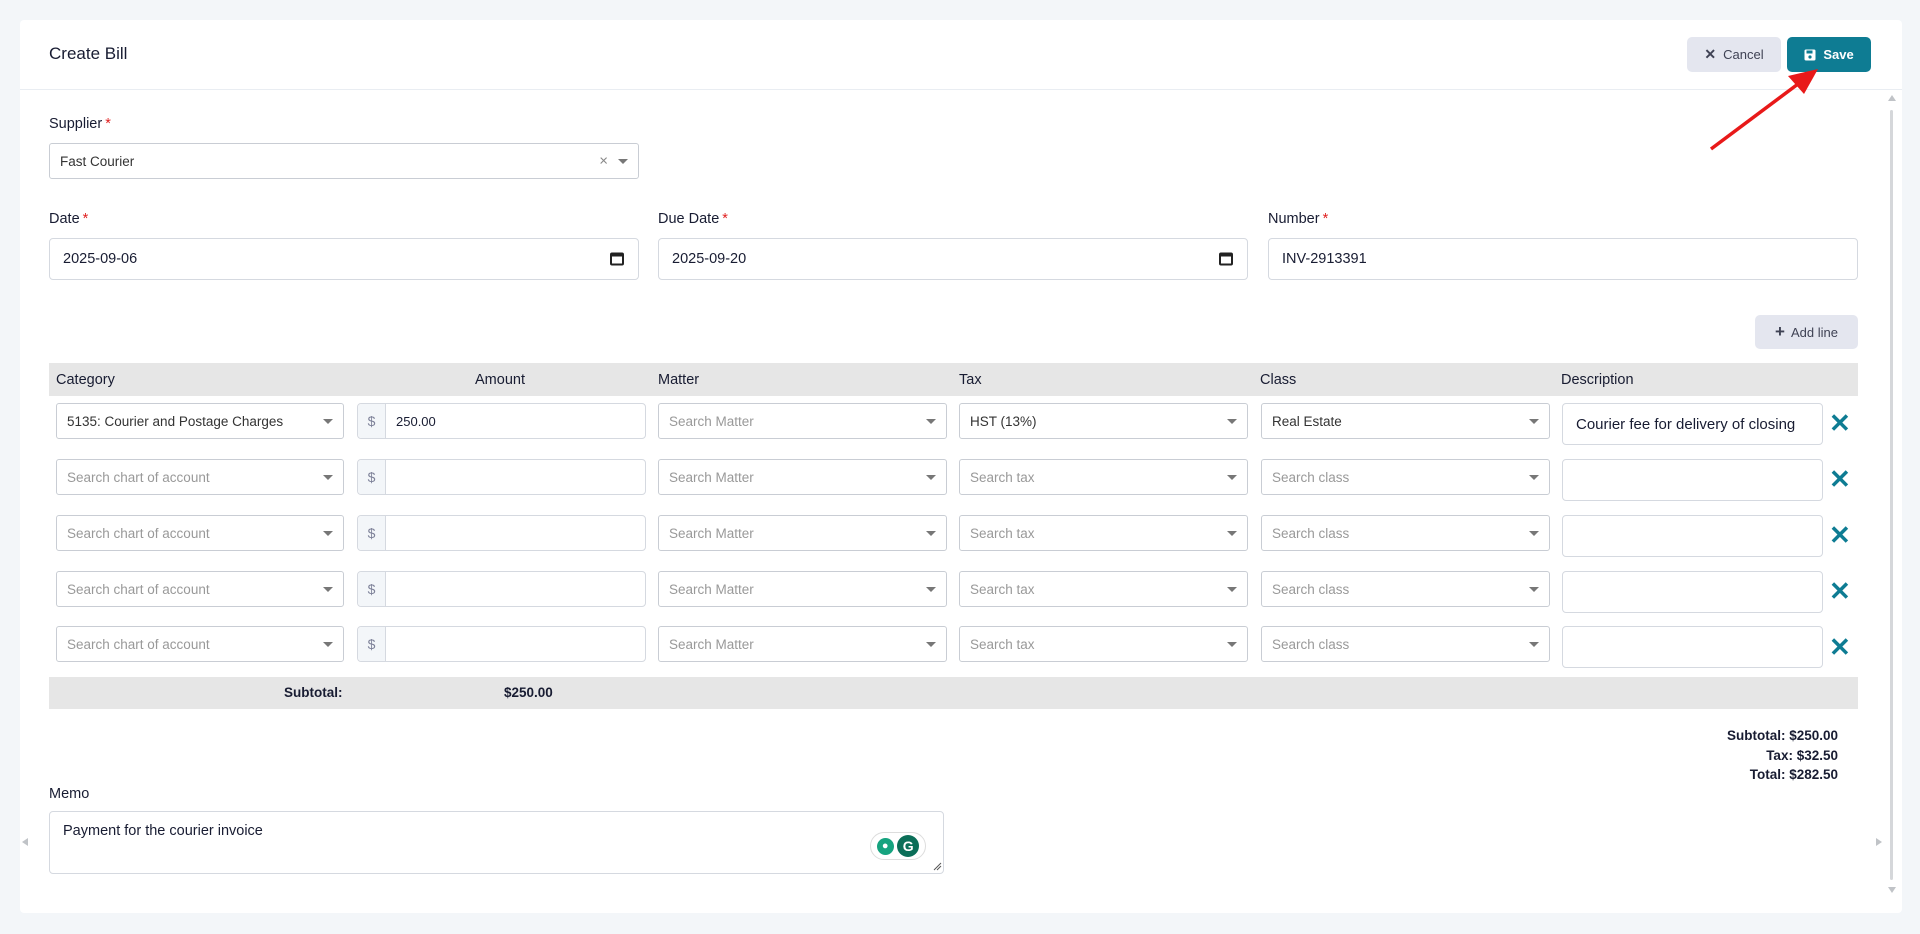 The image size is (1920, 934). What do you see at coordinates (1892, 890) in the screenshot?
I see `scroll-down-arrow-icon` at bounding box center [1892, 890].